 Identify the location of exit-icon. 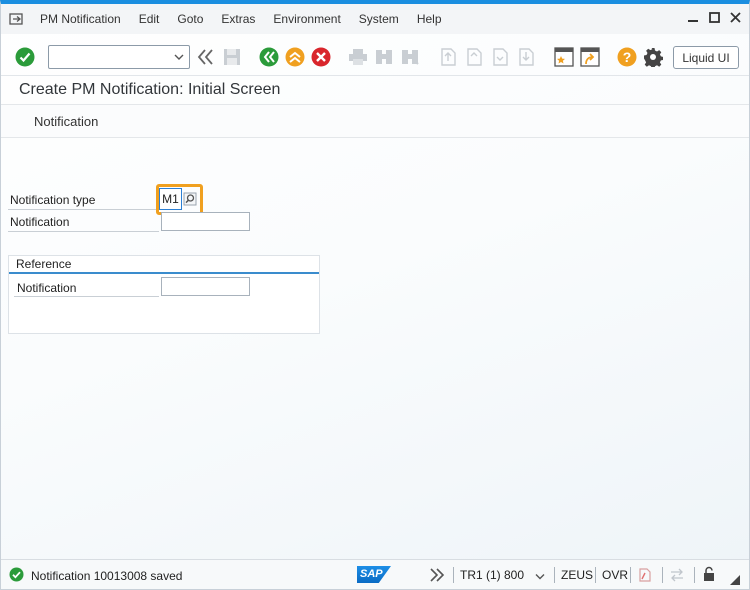
(295, 57).